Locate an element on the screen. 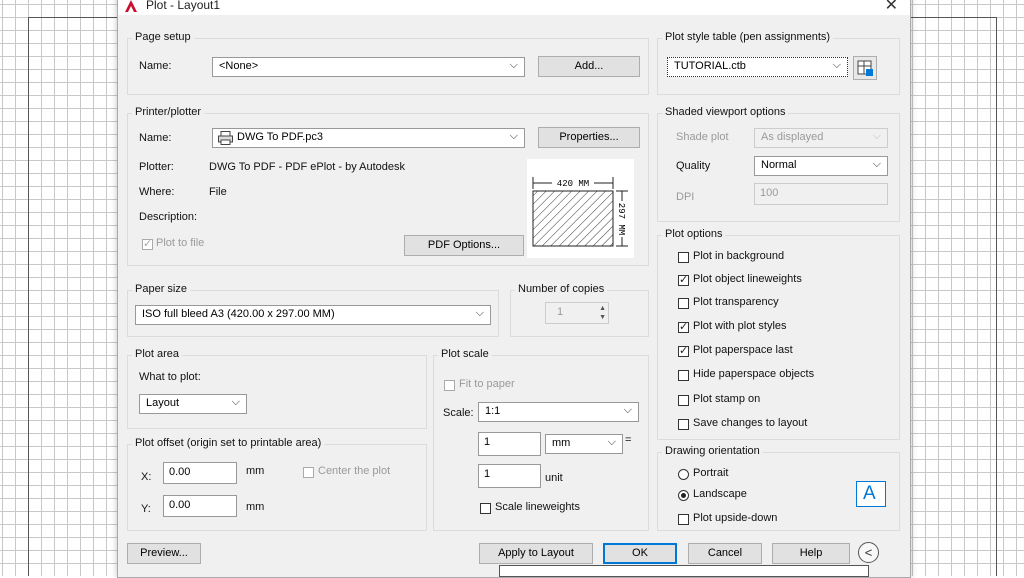 This screenshot has width=1024, height=578. select-value: Layout is located at coordinates (163, 403).